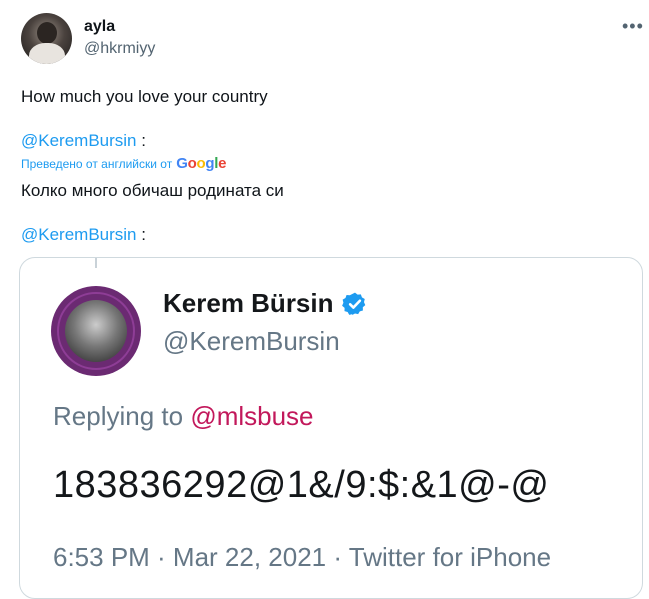 The image size is (649, 599). Describe the element at coordinates (152, 190) in the screenshot. I see `translated-text: Колко много обичаш родината си` at that location.